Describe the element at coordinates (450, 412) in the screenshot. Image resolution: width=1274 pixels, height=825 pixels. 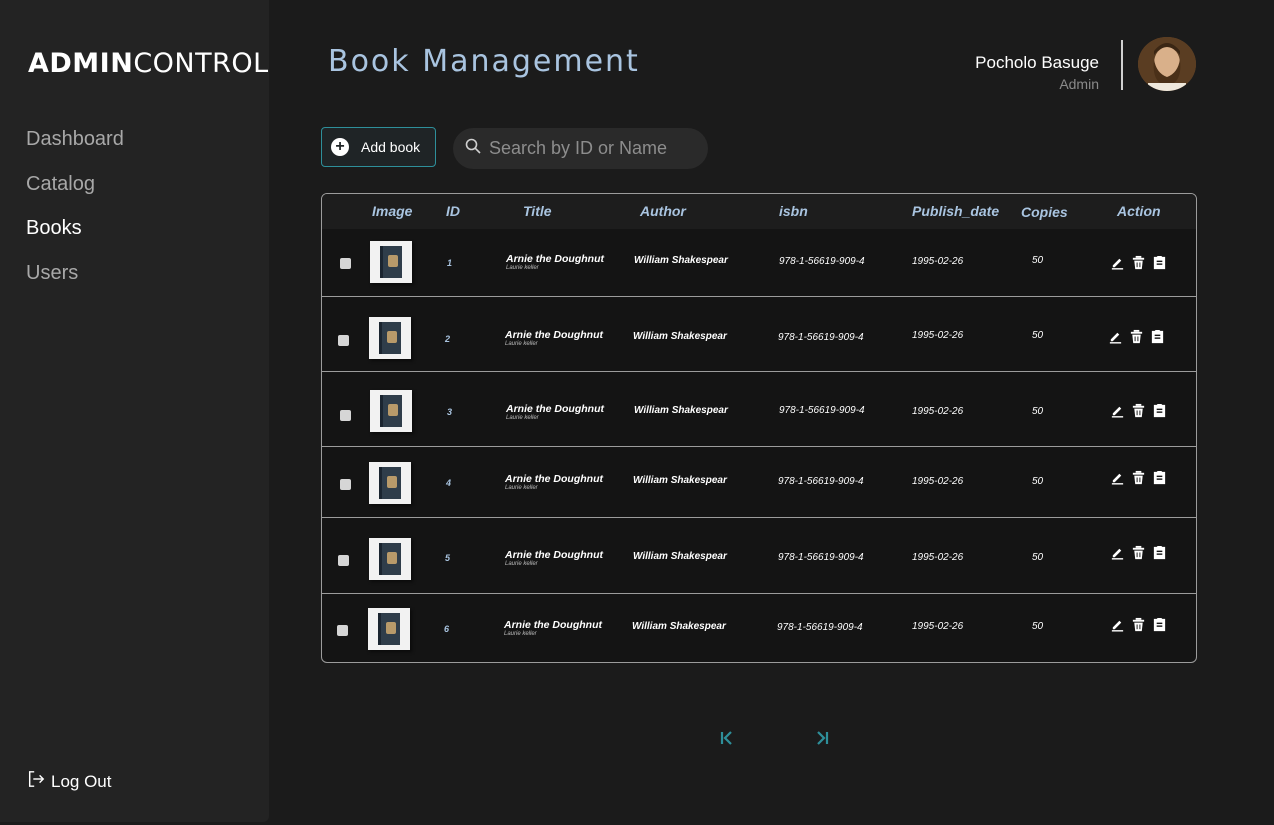
I see `book-id: 3` at that location.